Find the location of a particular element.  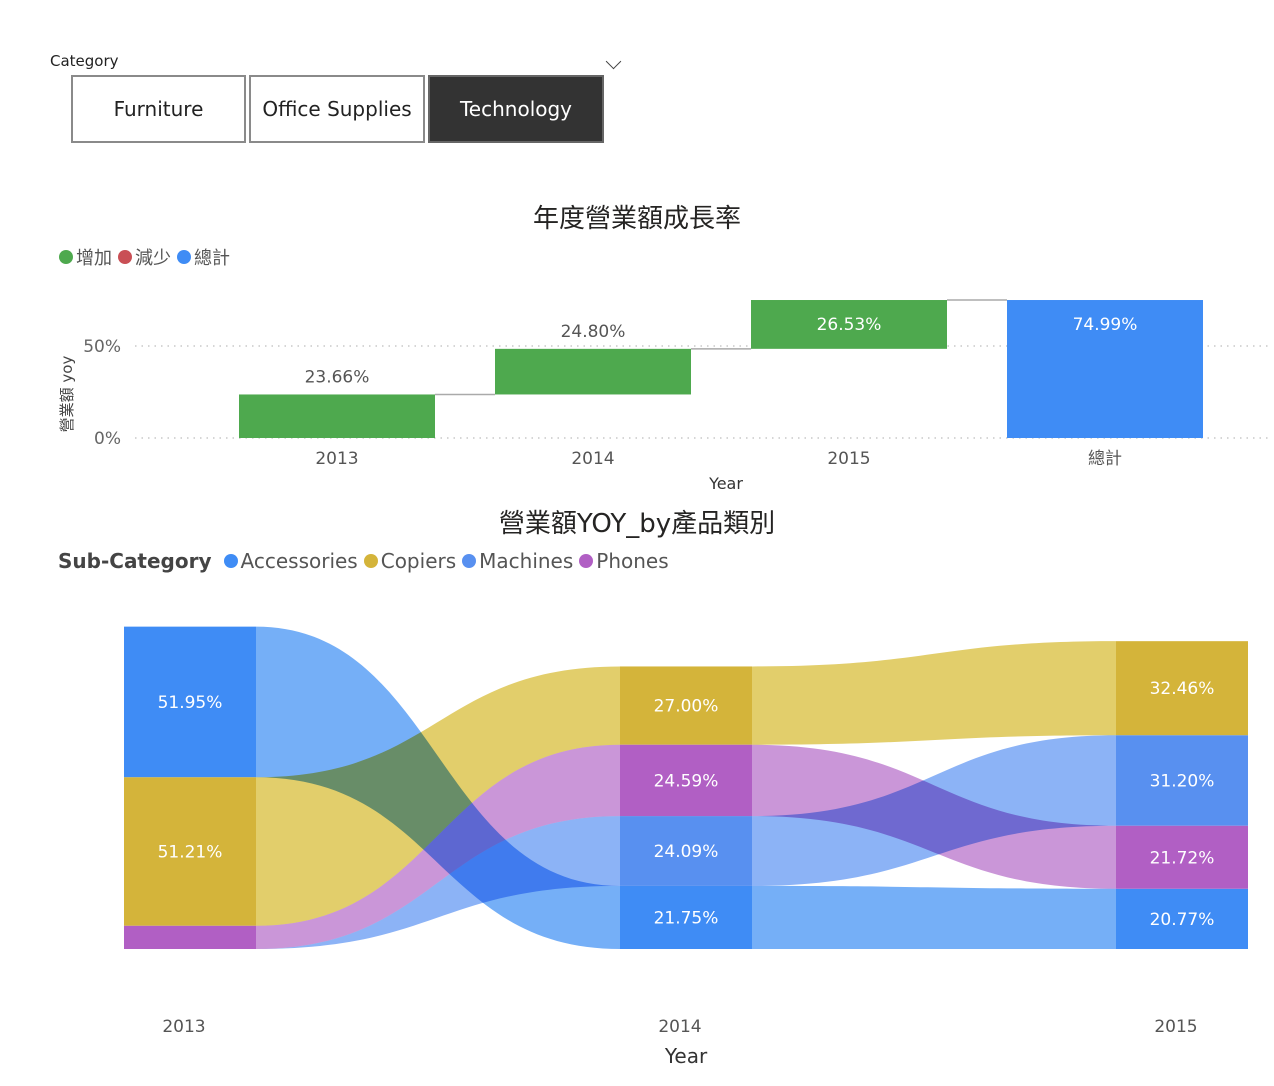

data-label: 74.99% is located at coordinates (1105, 325).